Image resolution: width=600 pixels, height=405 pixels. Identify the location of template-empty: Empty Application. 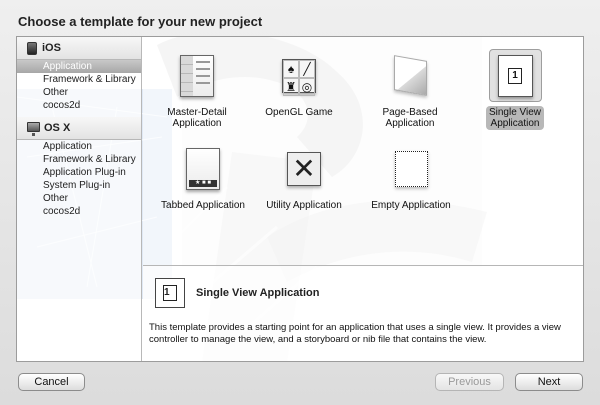
(411, 184).